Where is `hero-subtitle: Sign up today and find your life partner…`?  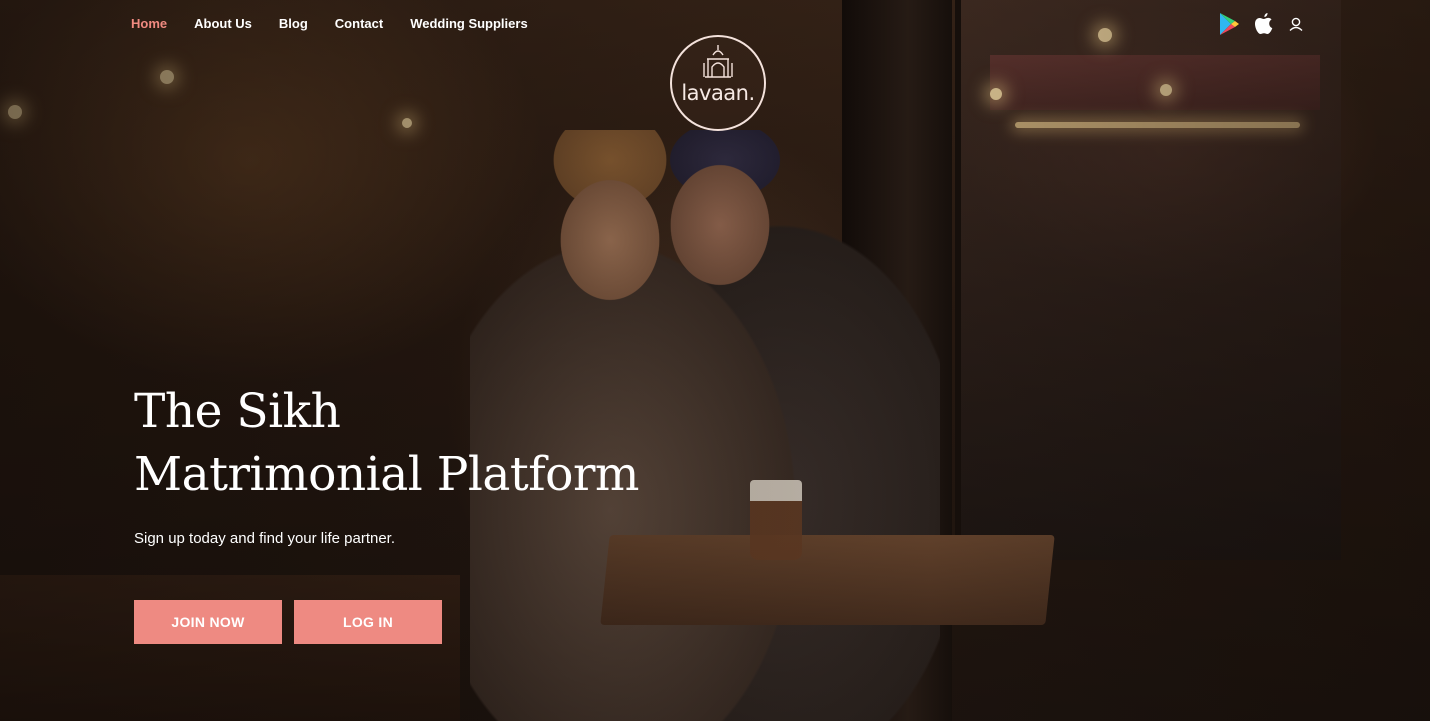
hero-subtitle: Sign up today and find your life partner… is located at coordinates (265, 538).